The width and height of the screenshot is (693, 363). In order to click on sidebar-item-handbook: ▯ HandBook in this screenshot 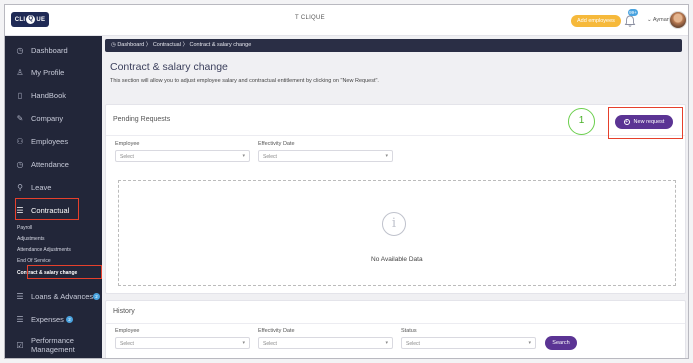, I will do `click(53, 95)`.